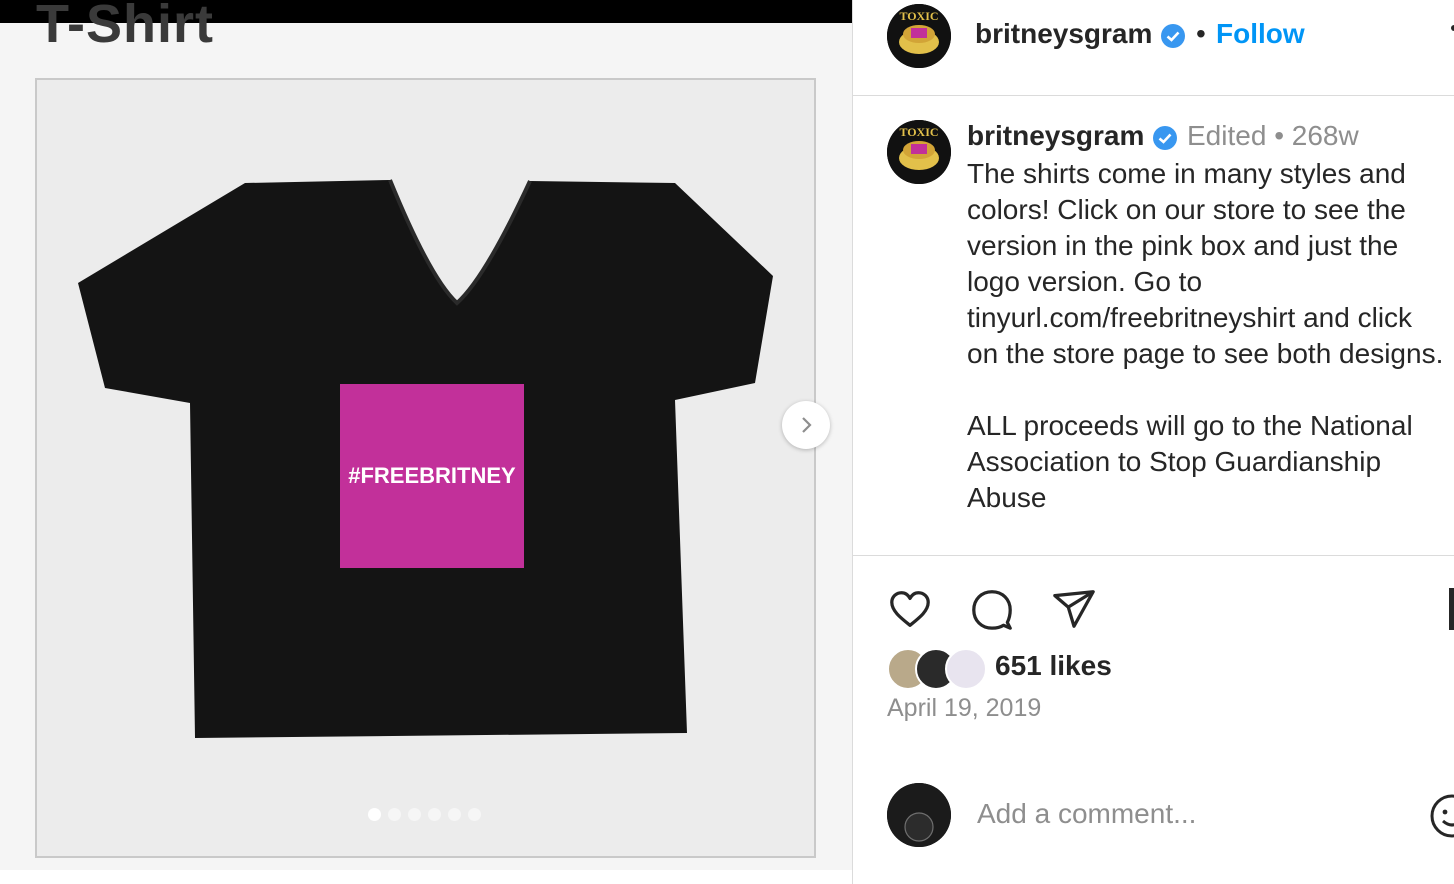 Image resolution: width=1454 pixels, height=884 pixels. I want to click on header-divider, so click(1153, 95).